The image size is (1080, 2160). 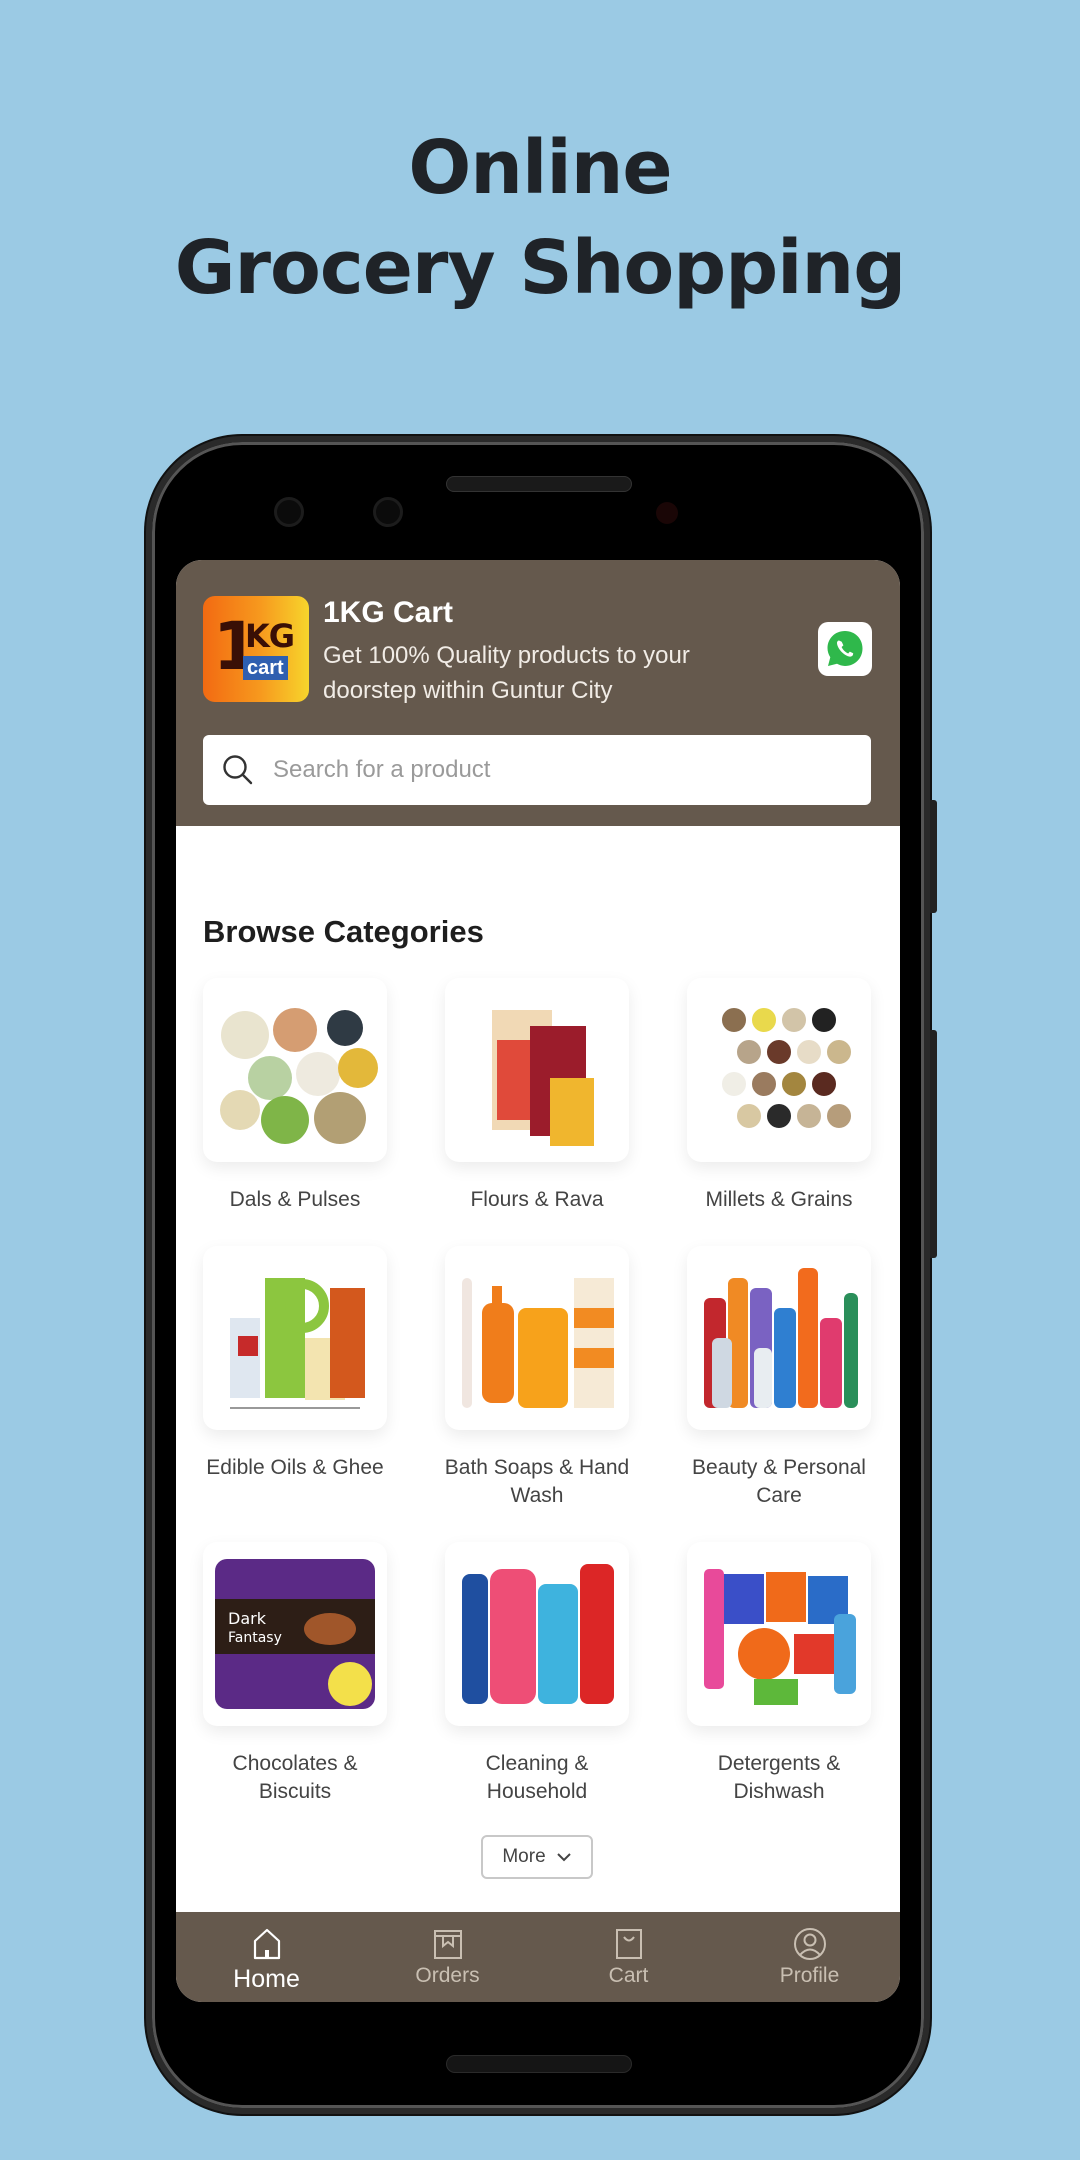 I want to click on chocolates-biscuits-image: Dark Fantasy, so click(x=295, y=1634).